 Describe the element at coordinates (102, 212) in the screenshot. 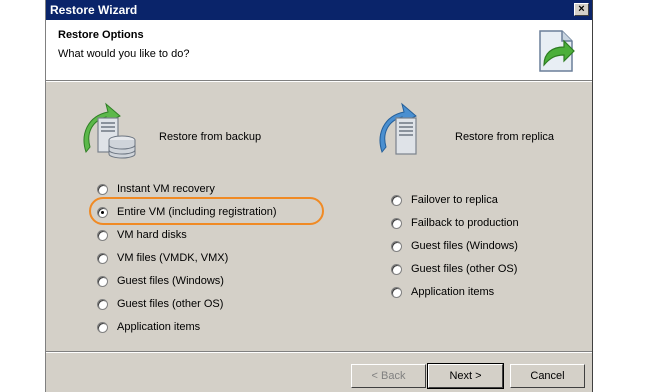

I see `radio-button-checked` at that location.